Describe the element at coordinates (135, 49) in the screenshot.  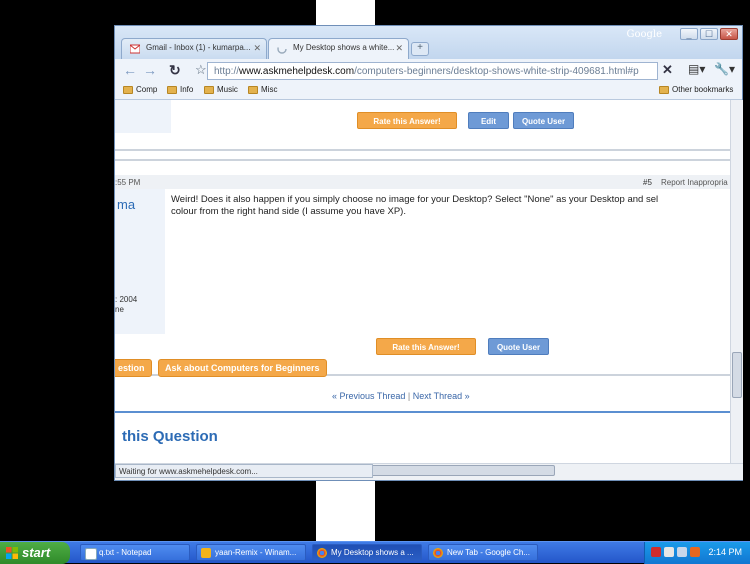
I see `gmail-icon` at that location.